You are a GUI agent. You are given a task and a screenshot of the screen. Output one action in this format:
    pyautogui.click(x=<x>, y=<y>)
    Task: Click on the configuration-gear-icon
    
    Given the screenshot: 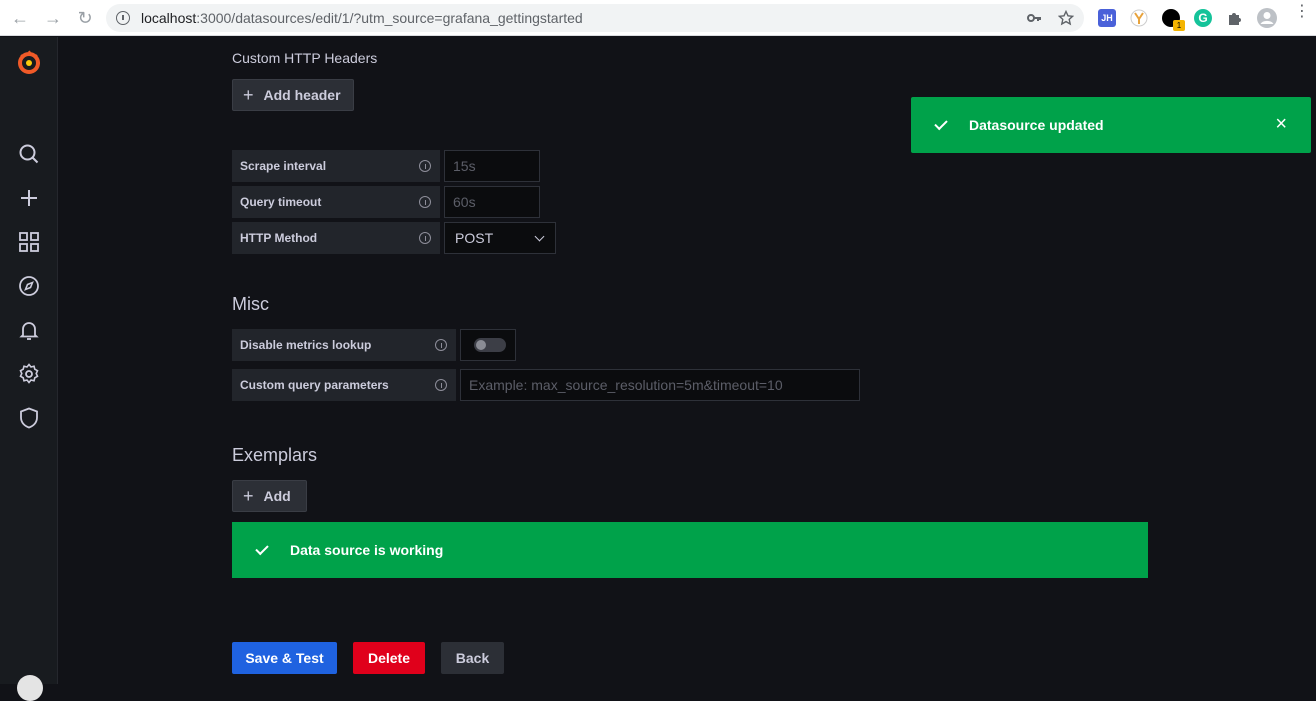 What is the action you would take?
    pyautogui.click(x=29, y=374)
    